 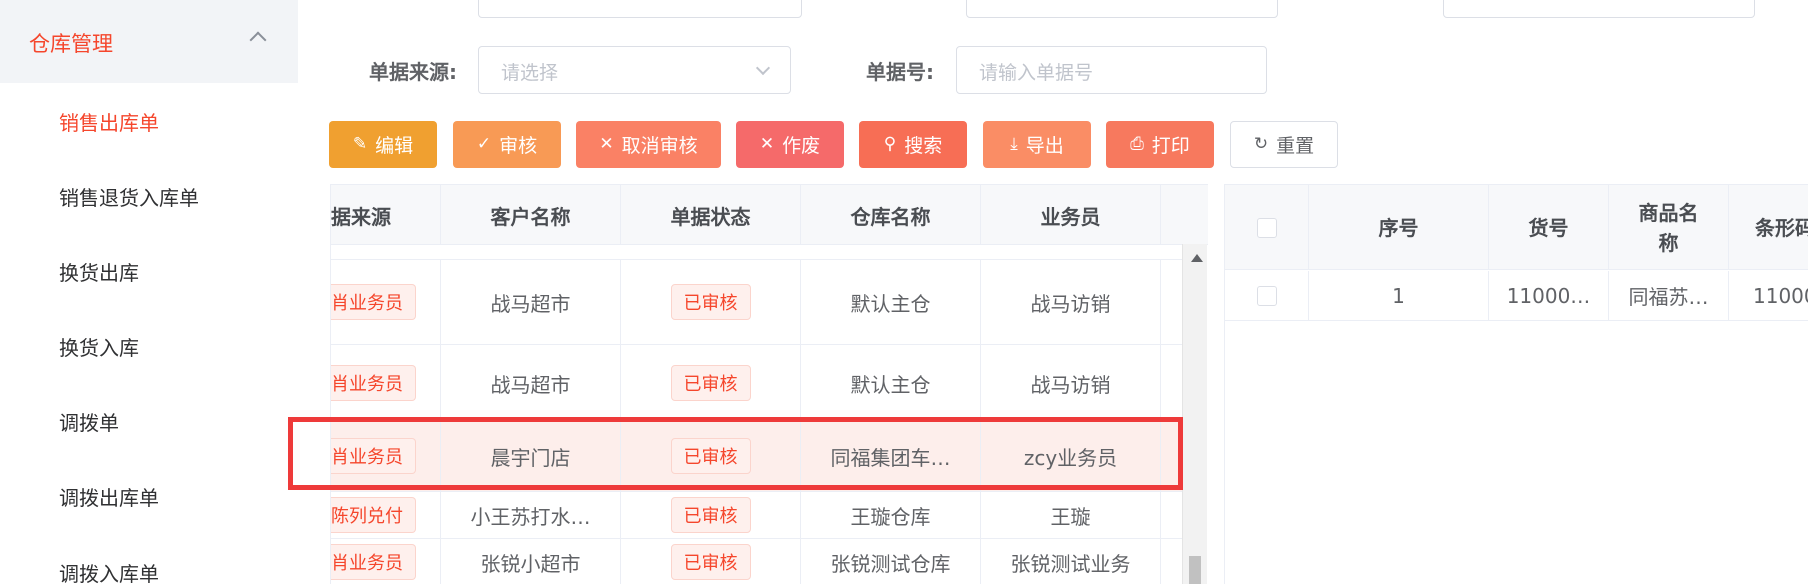 I want to click on detail-row-1-select, so click(x=1267, y=296).